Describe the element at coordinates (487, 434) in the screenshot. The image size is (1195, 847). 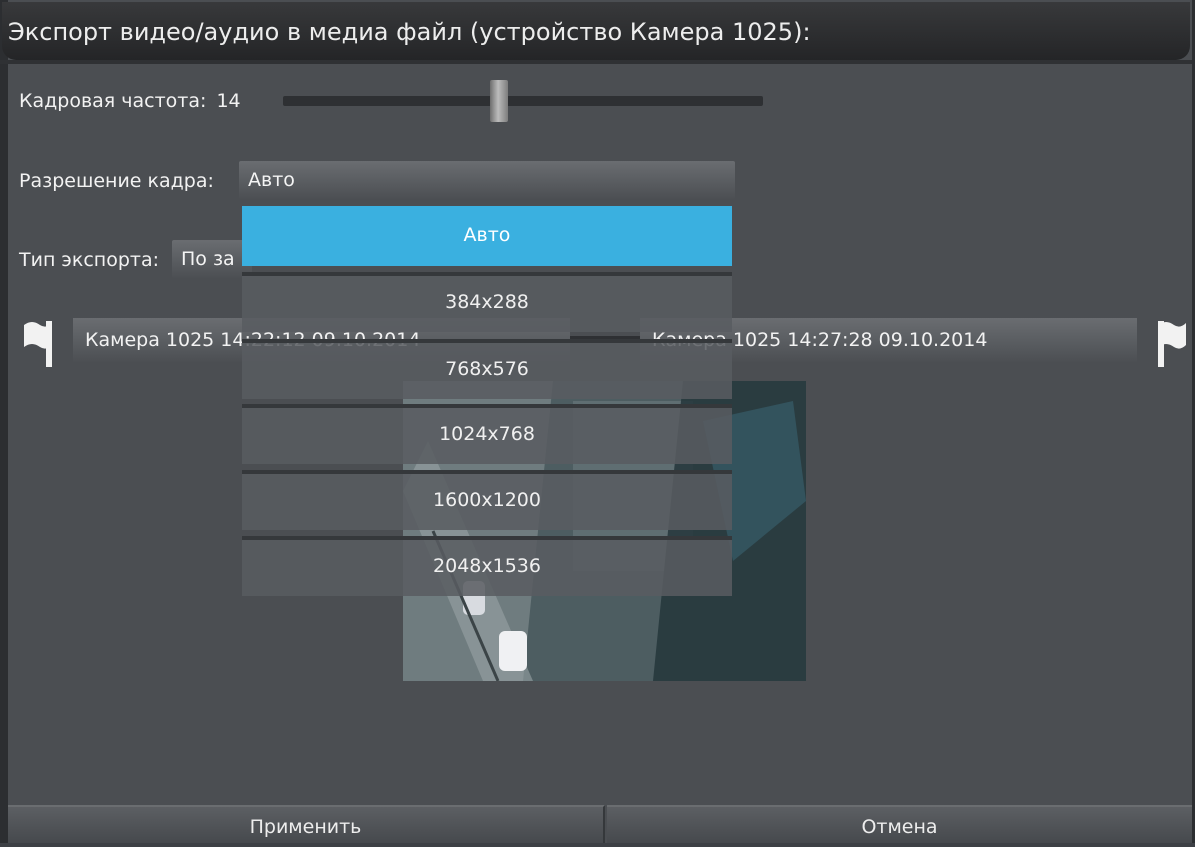
I see `resolution-option-1024x768: 1024x768` at that location.